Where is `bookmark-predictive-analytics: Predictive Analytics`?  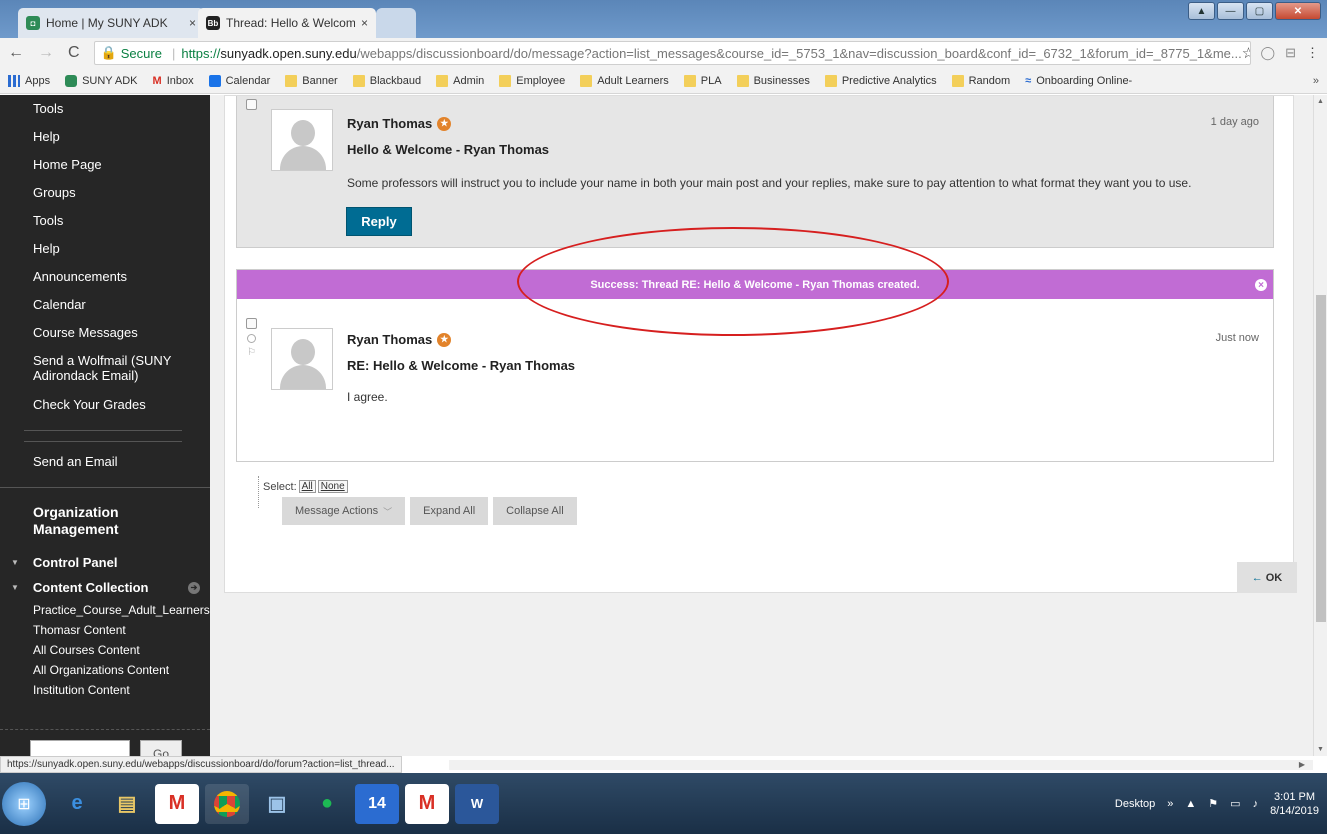
bookmark-predictive-analytics: Predictive Analytics is located at coordinates (880, 80).